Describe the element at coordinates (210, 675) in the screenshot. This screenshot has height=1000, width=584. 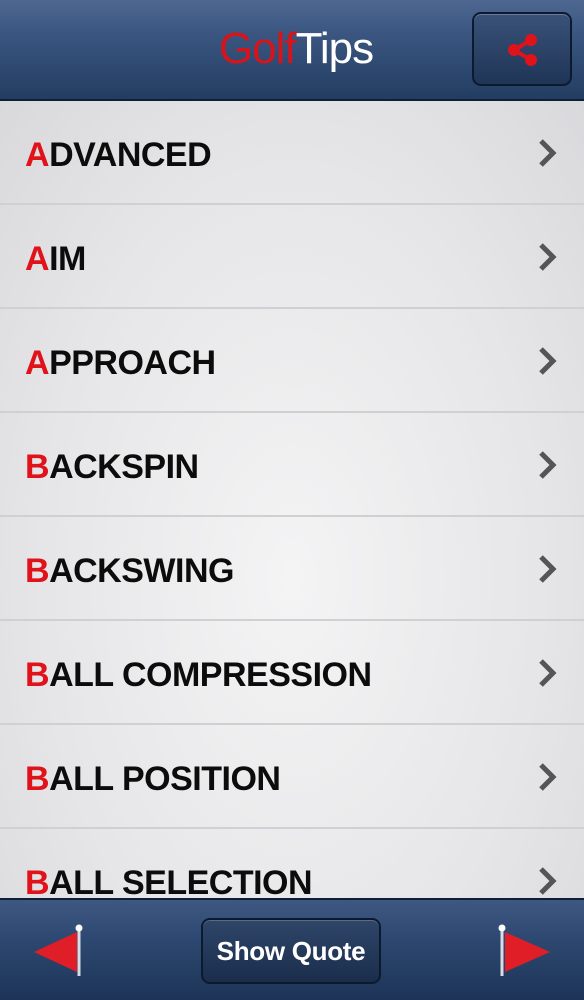
I see `list-item-rest: ALL COMPRESSION` at that location.